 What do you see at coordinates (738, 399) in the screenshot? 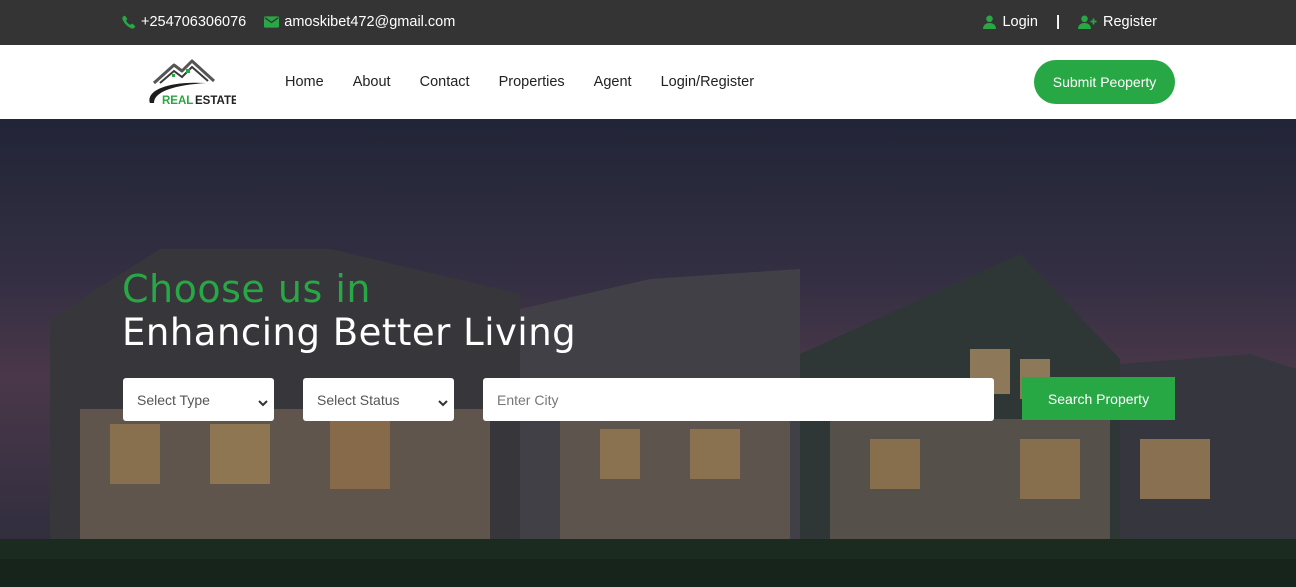
I see `city-input: Enter City` at bounding box center [738, 399].